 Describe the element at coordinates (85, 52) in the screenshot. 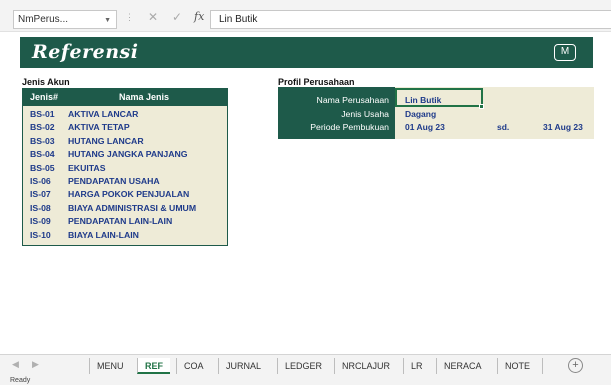

I see `banner-title: Referensi` at that location.